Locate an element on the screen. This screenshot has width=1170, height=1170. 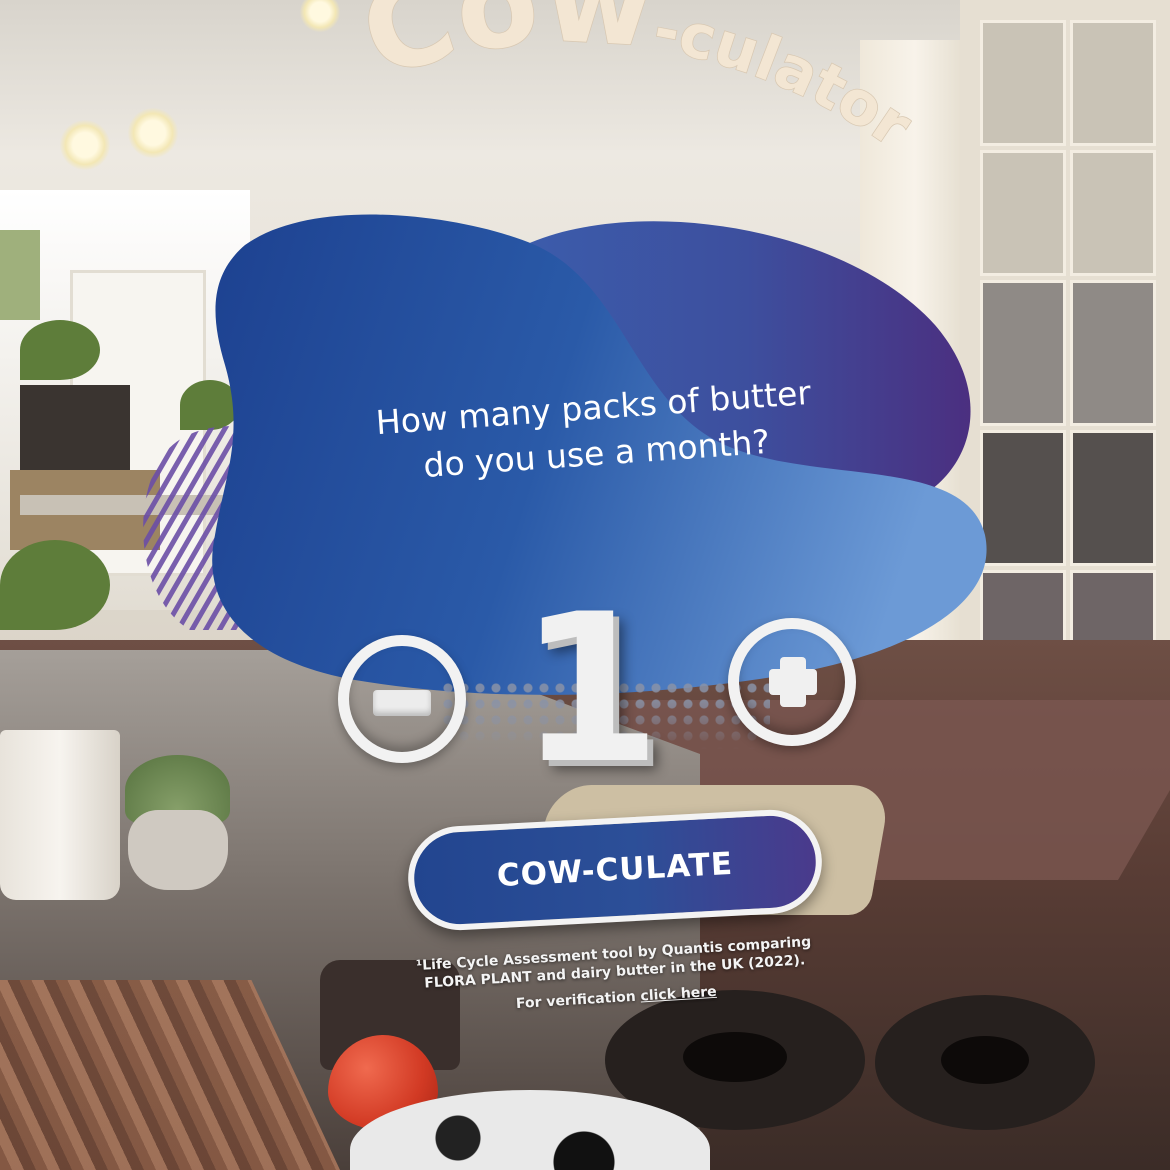
increment-button is located at coordinates (792, 682).